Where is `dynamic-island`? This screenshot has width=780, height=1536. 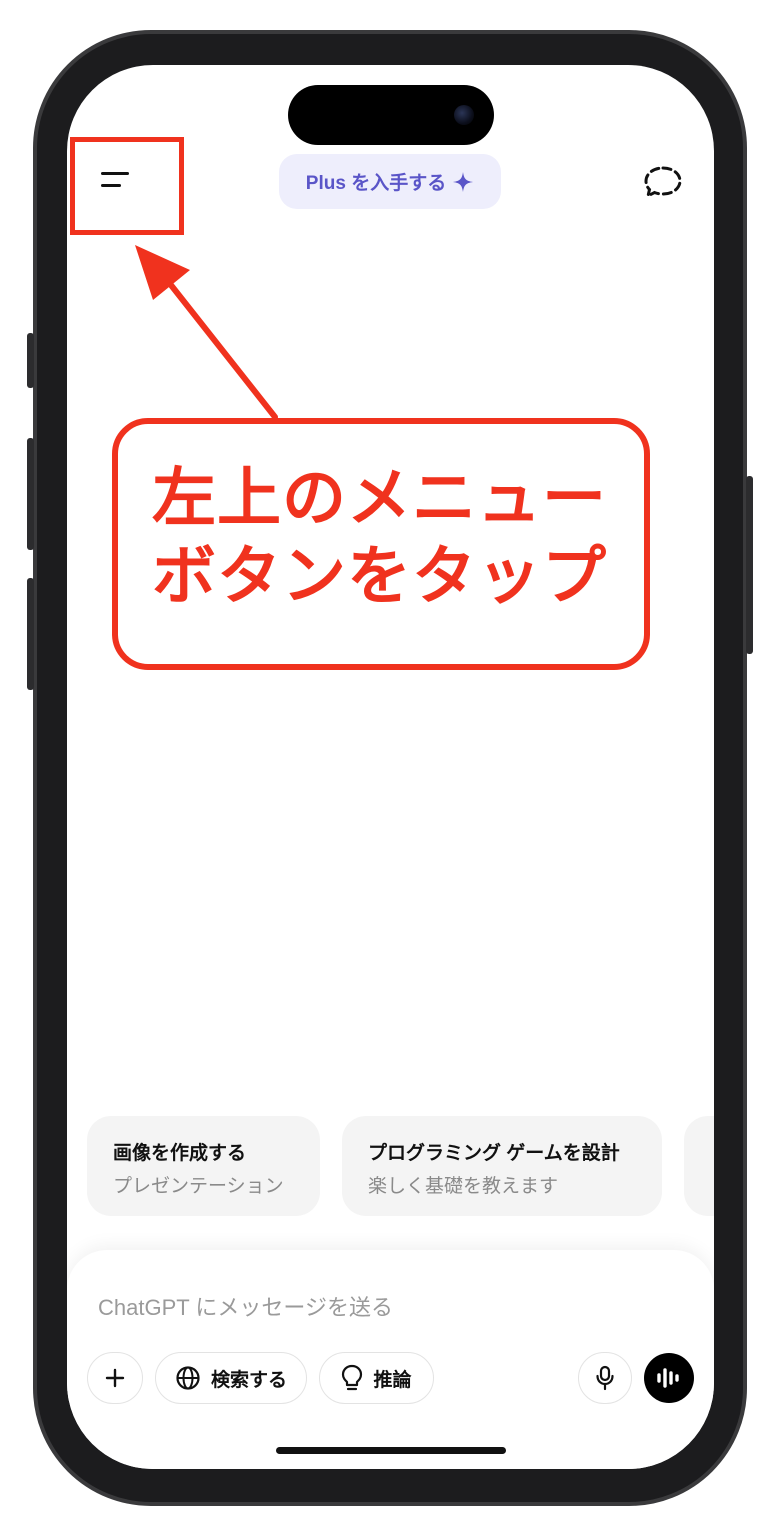
dynamic-island is located at coordinates (391, 115).